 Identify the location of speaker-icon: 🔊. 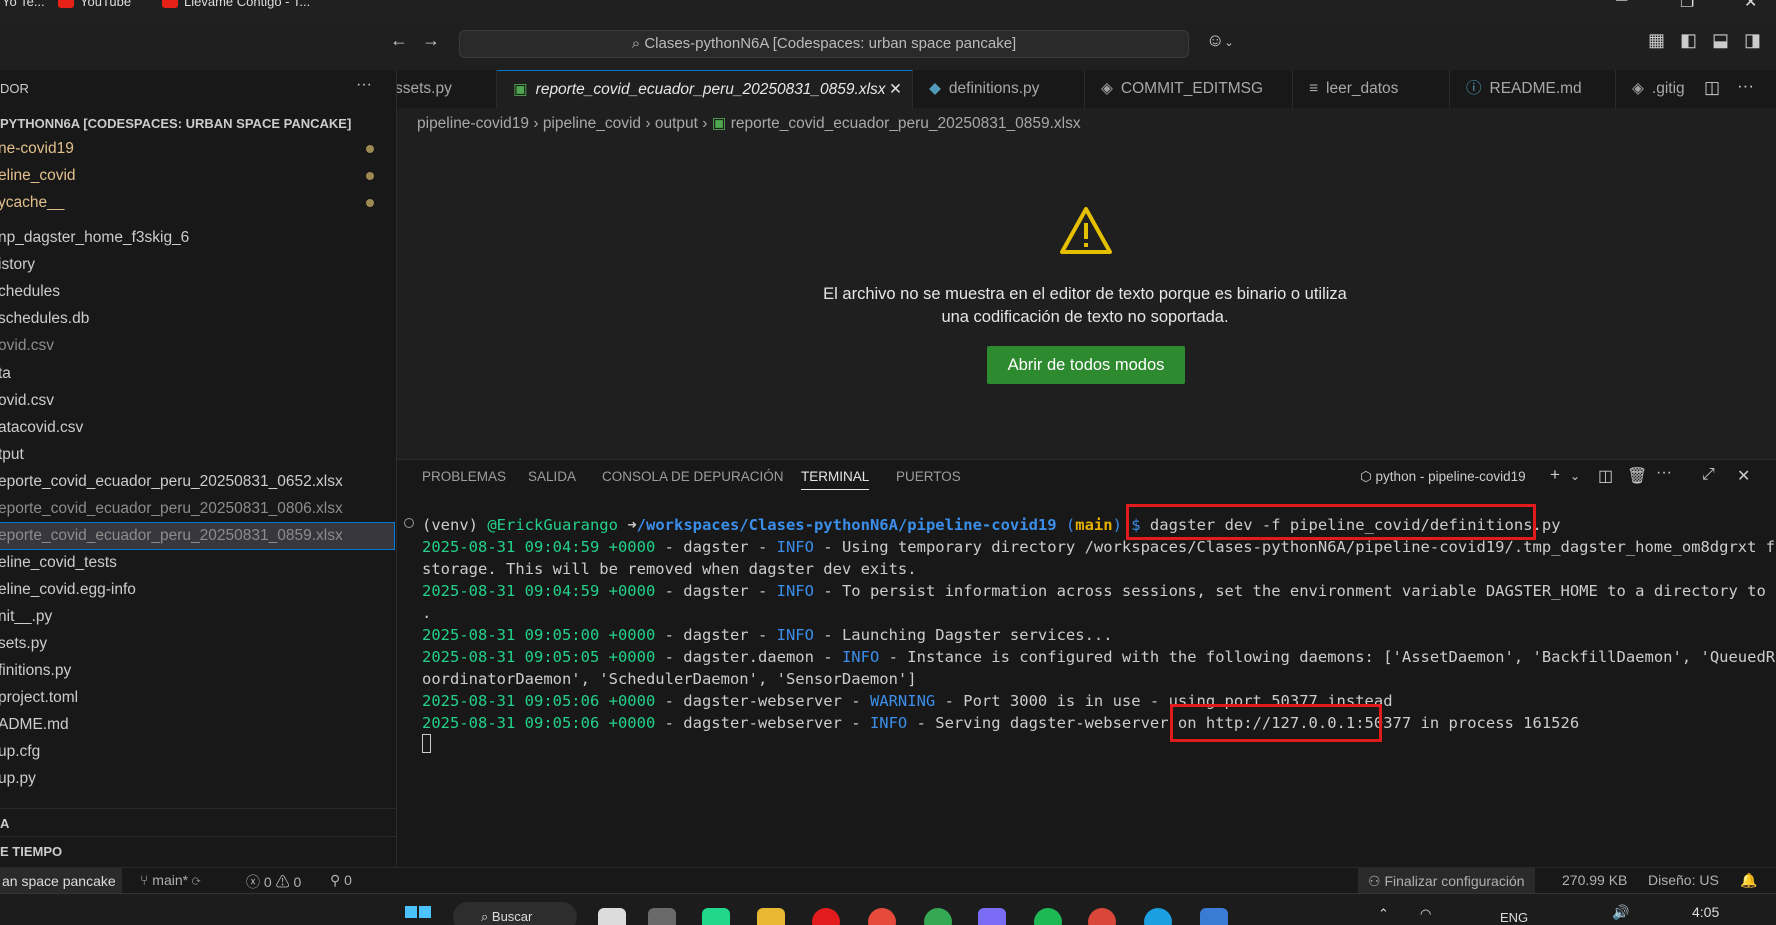
(1620, 912).